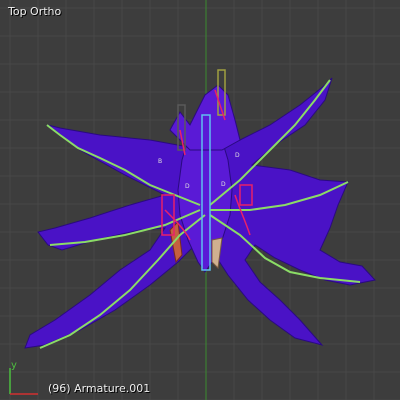 This screenshot has width=400, height=400. I want to click on head-mesh, so click(205, 117).